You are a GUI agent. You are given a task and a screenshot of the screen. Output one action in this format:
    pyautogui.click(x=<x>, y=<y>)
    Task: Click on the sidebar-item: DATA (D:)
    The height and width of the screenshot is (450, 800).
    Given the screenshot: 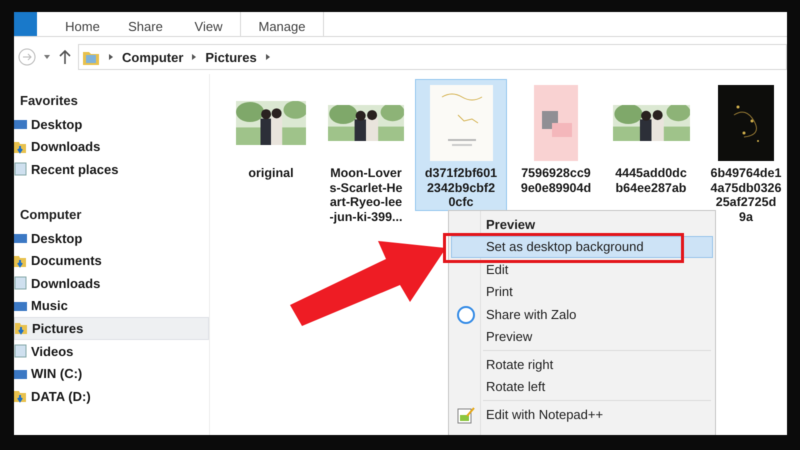 What is the action you would take?
    pyautogui.click(x=111, y=396)
    